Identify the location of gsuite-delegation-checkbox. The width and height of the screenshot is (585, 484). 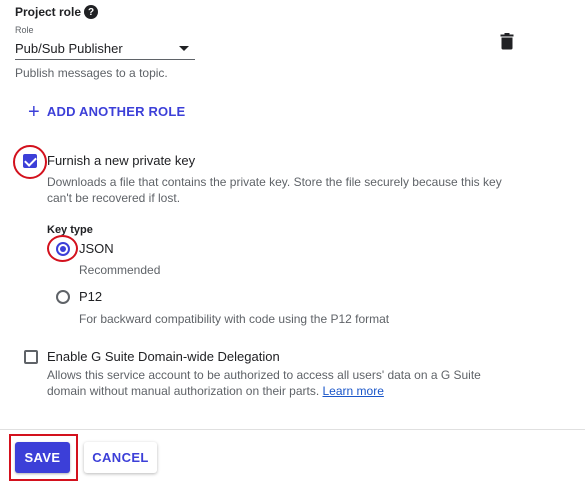
(31, 357).